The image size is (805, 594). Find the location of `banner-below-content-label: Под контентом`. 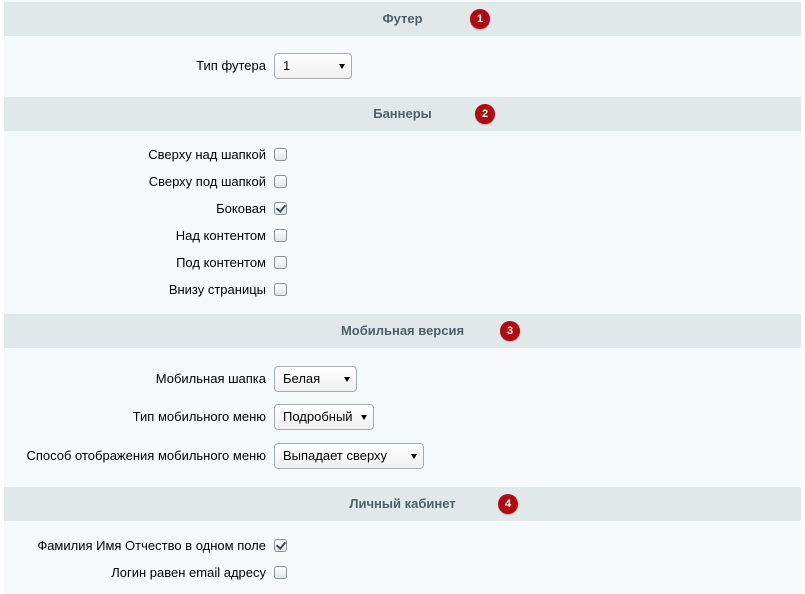

banner-below-content-label: Под контентом is located at coordinates (221, 262).